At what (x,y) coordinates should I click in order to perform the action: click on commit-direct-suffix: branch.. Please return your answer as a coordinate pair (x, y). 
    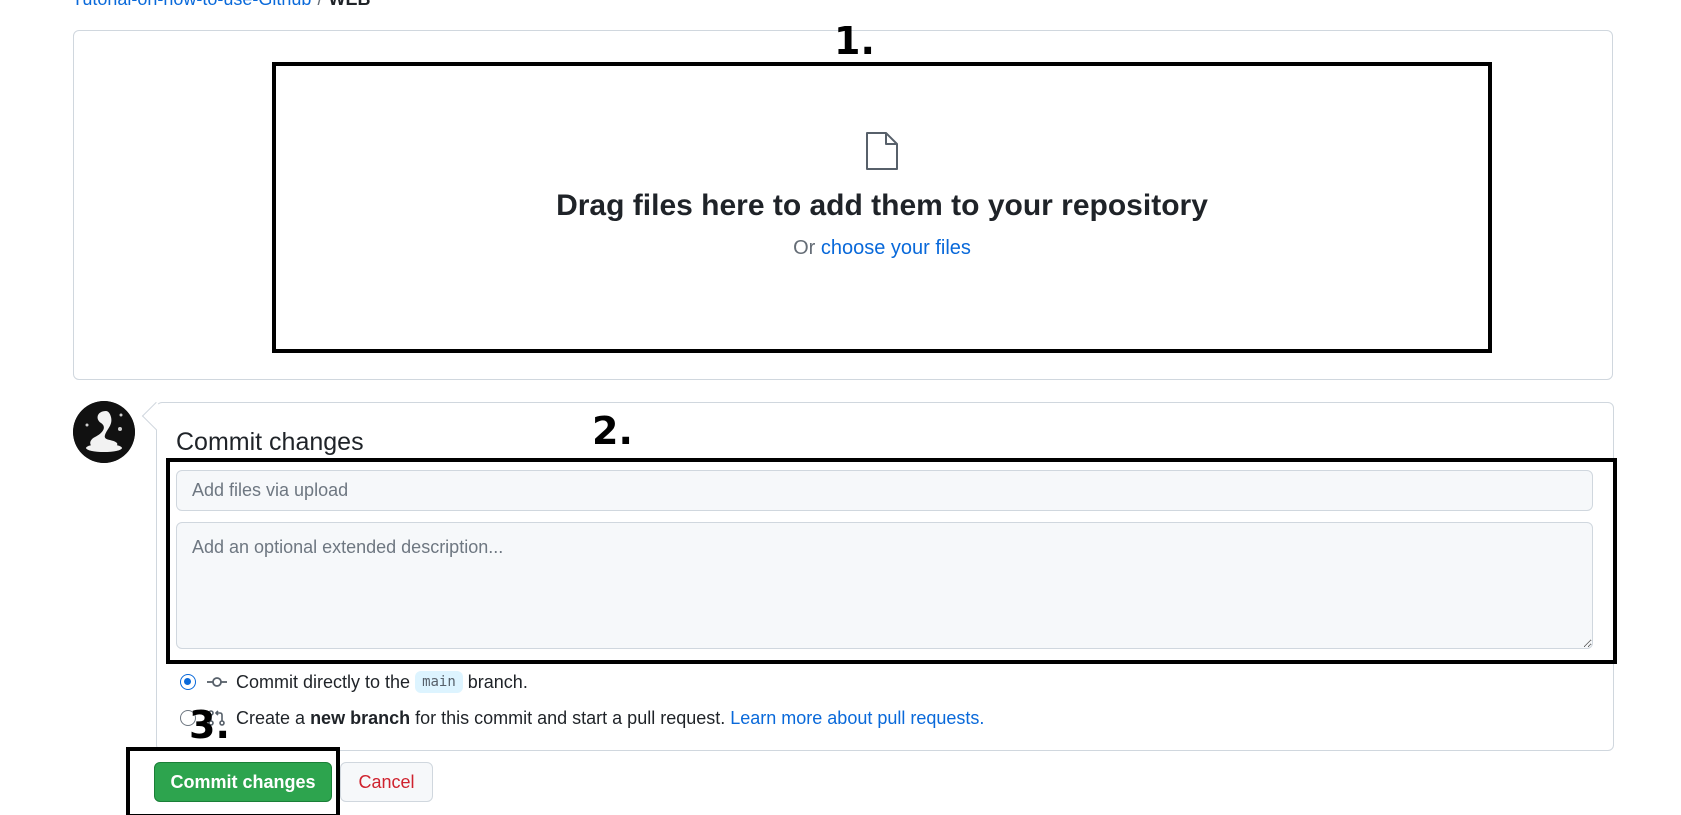
    Looking at the image, I should click on (497, 681).